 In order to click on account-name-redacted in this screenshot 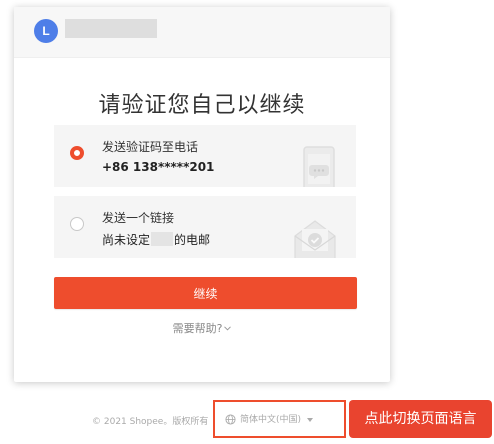, I will do `click(111, 28)`.